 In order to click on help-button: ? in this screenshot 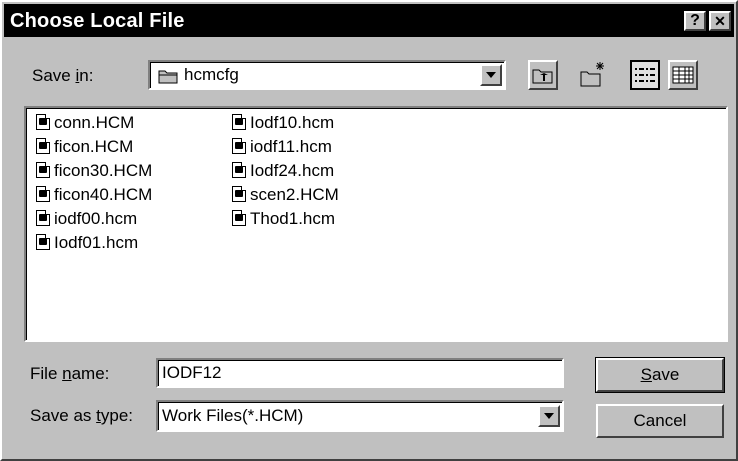, I will do `click(695, 21)`.